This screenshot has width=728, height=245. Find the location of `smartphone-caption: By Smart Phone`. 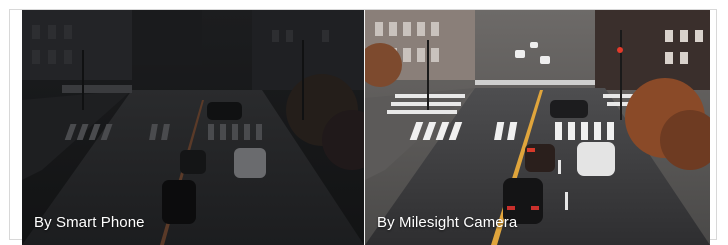

smartphone-caption: By Smart Phone is located at coordinates (89, 222).